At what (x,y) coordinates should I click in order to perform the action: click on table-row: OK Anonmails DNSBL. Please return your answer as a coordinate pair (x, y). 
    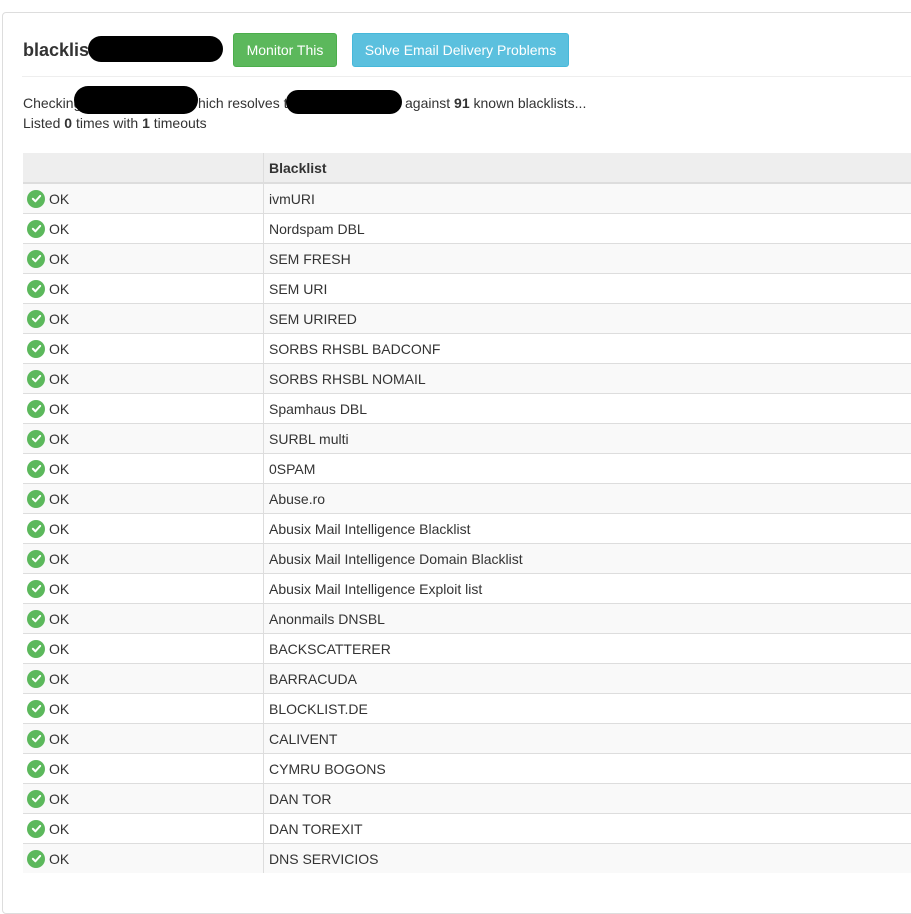
    Looking at the image, I should click on (467, 619).